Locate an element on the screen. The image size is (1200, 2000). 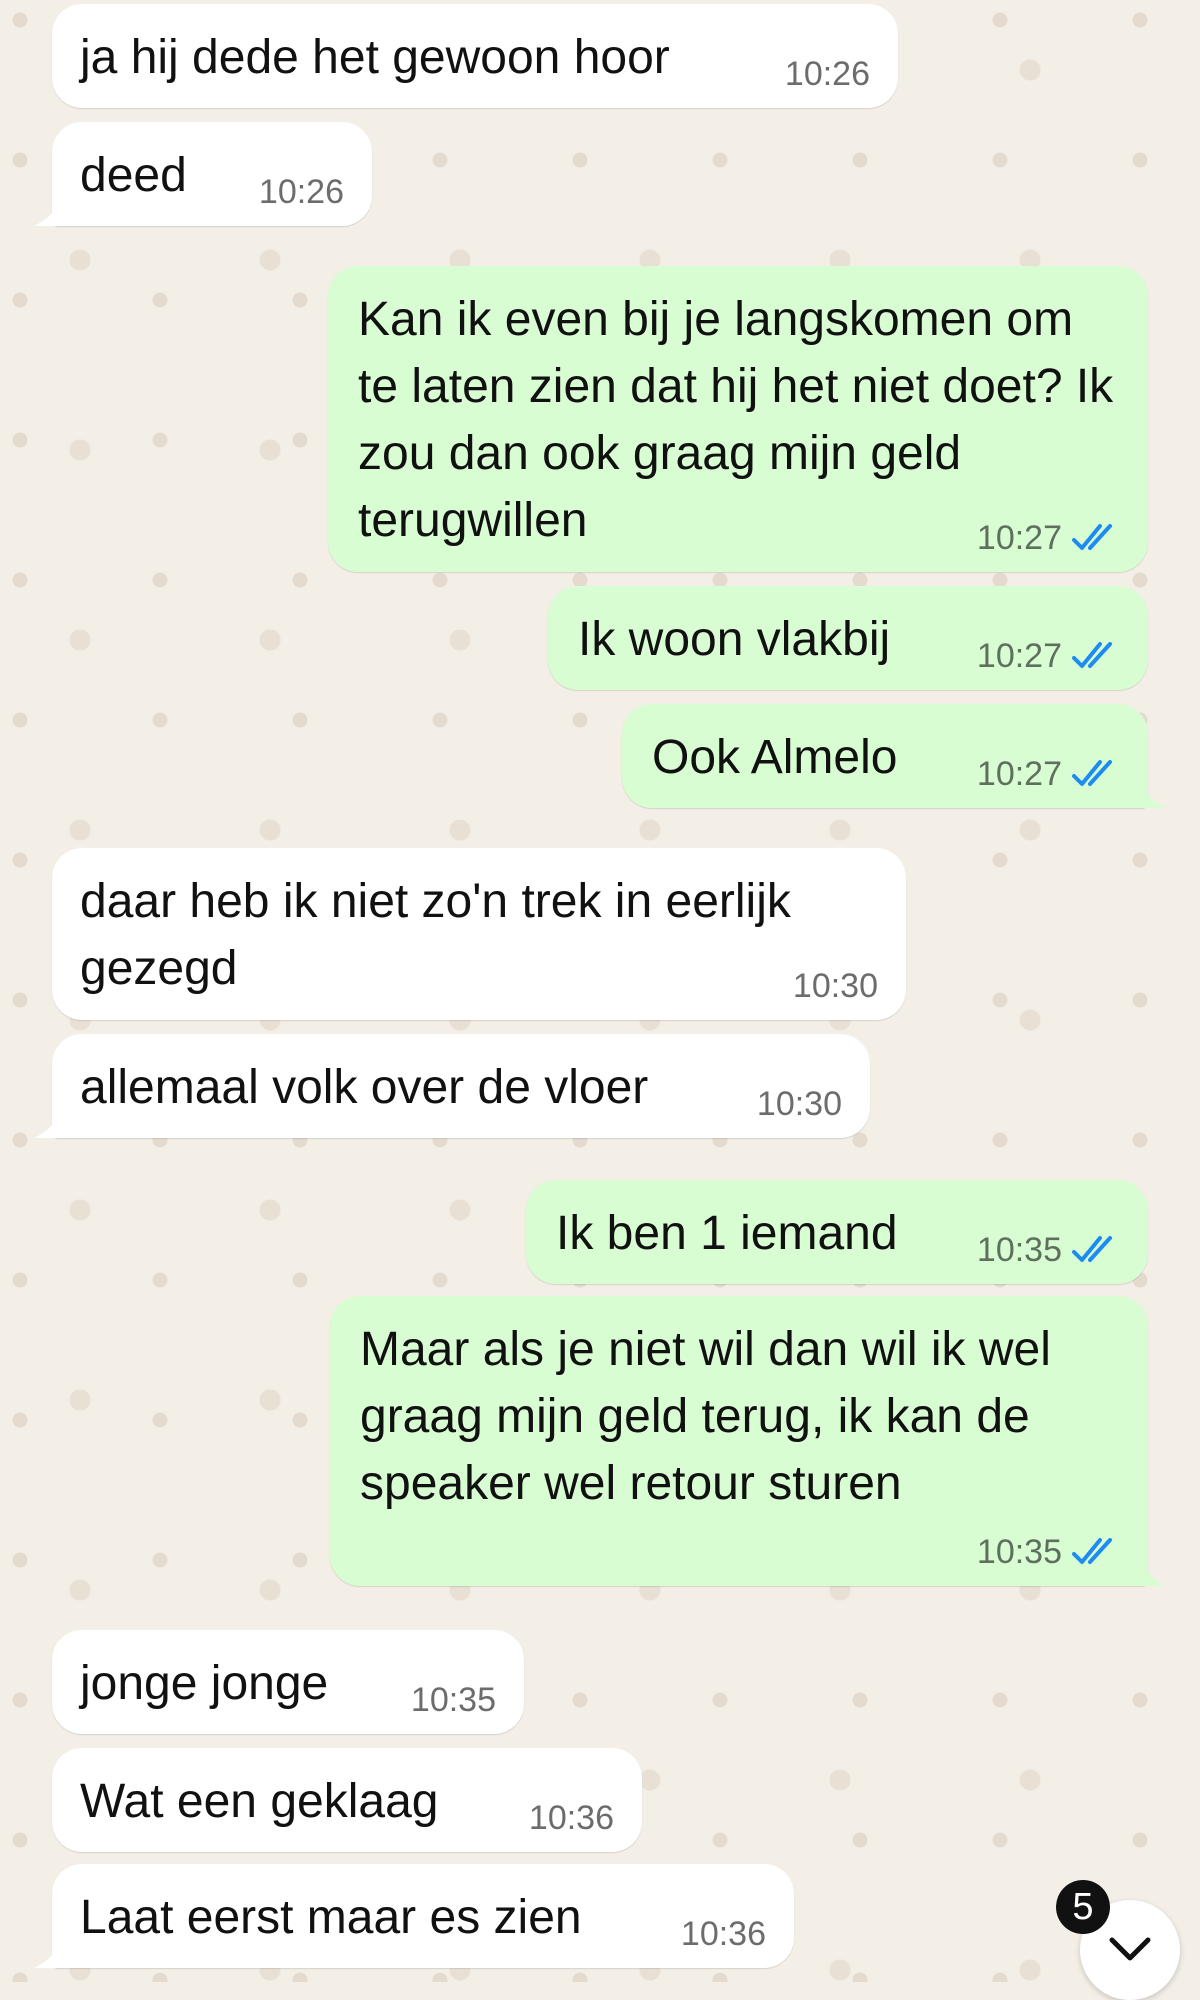
outgoing-message: Ik woon vlakbij 10:27 is located at coordinates (848, 638).